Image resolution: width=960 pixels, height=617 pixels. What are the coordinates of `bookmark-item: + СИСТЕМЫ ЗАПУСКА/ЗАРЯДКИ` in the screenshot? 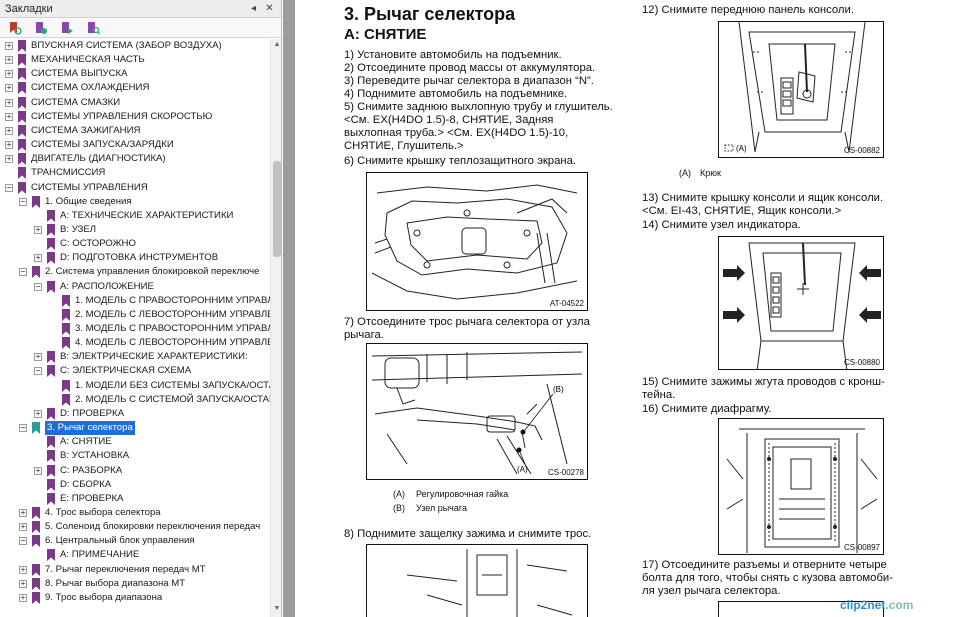 It's located at (135, 145).